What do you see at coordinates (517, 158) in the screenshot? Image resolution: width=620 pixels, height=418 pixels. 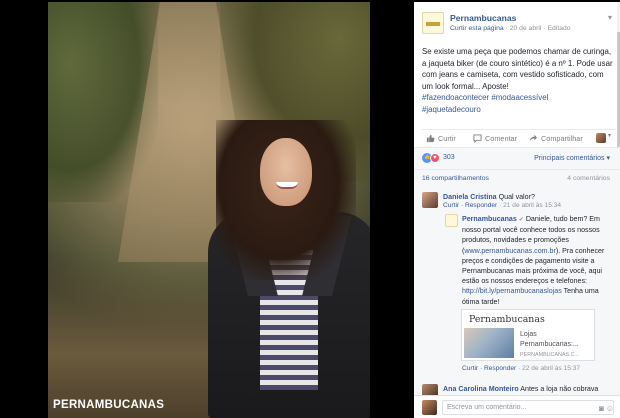 I see `reactions-bar: 303 Principais comentários ▾` at bounding box center [517, 158].